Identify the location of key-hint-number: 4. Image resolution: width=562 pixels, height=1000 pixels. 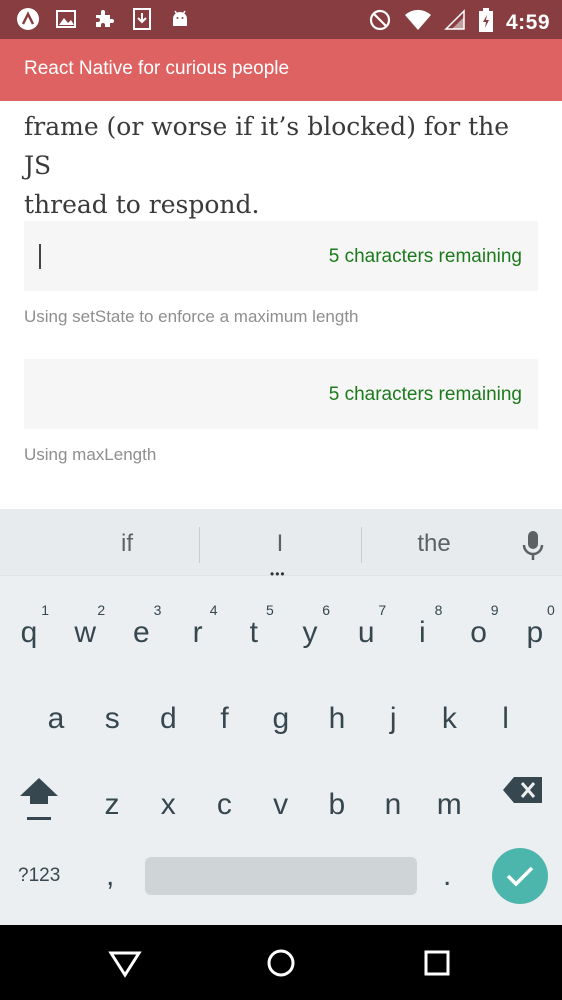
(213, 610).